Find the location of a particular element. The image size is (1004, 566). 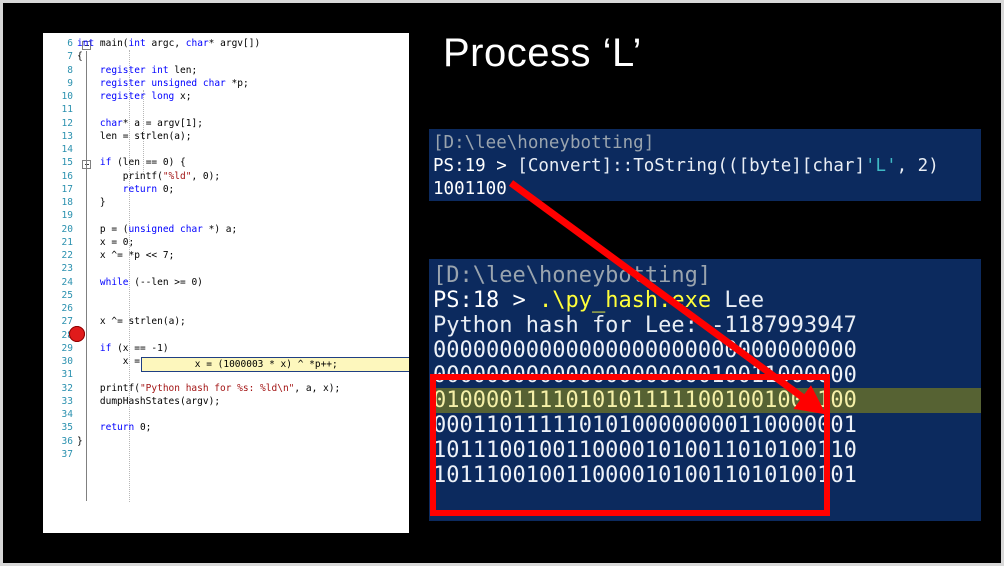

code-text: len = strlen(a); is located at coordinates (145, 136).